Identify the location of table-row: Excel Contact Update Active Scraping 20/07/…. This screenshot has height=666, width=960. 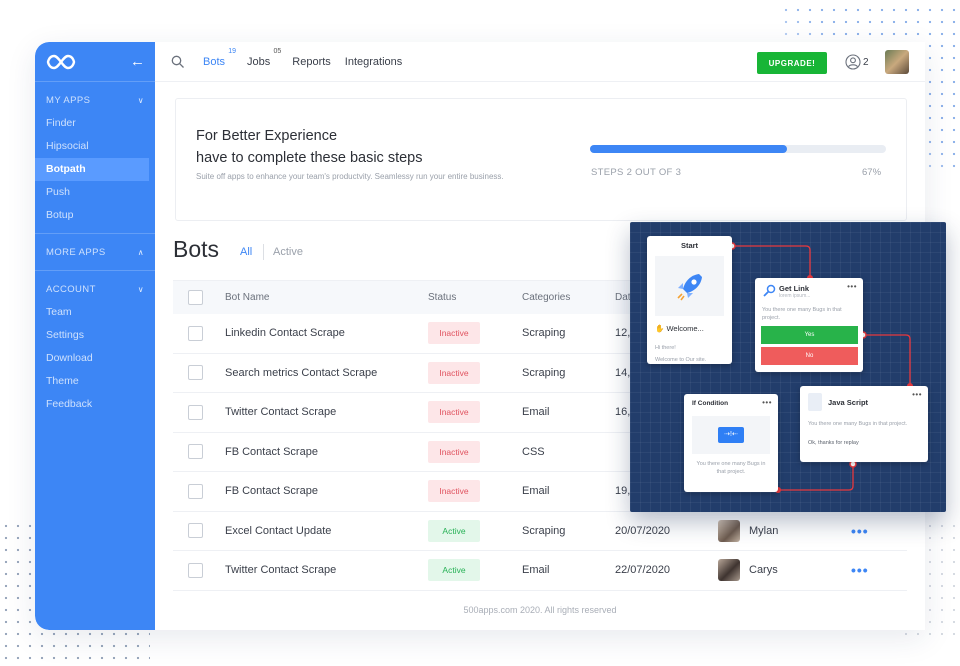
(540, 531).